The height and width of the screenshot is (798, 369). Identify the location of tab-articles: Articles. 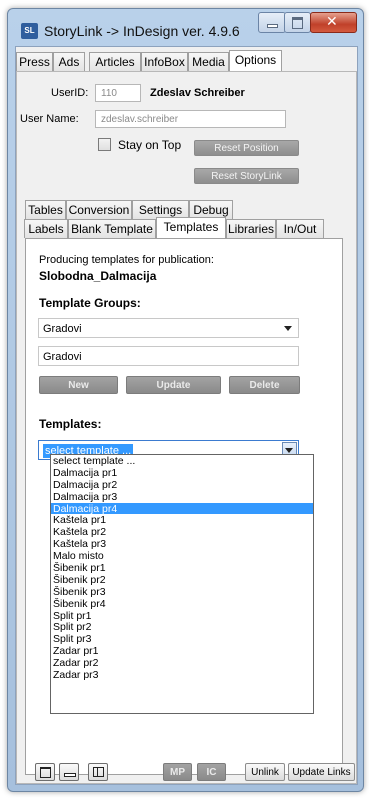
(115, 61).